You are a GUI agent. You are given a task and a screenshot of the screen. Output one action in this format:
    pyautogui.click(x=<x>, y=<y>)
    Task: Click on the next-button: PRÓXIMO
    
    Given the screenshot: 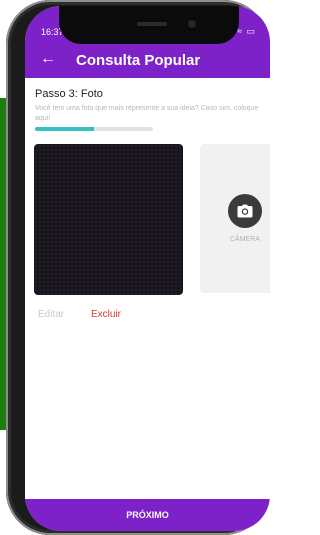 What is the action you would take?
    pyautogui.click(x=147, y=515)
    